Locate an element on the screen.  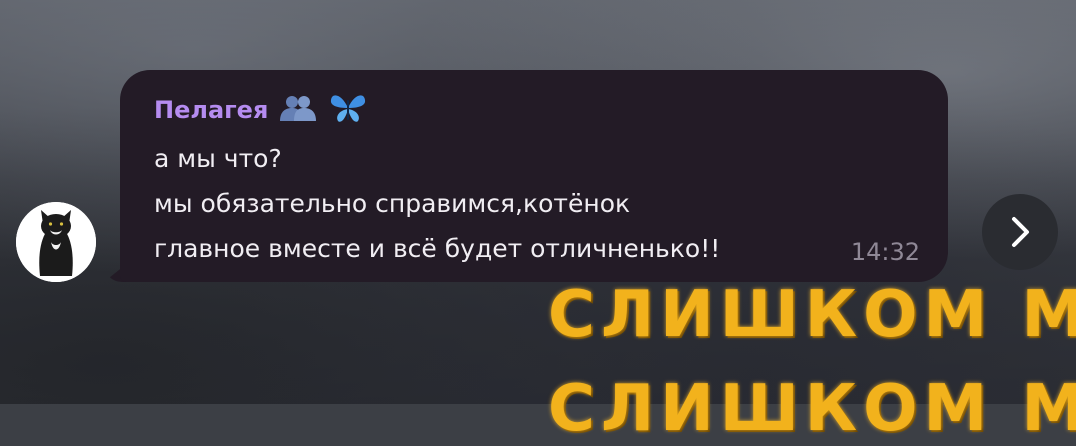
message-time: 14:32 is located at coordinates (885, 252).